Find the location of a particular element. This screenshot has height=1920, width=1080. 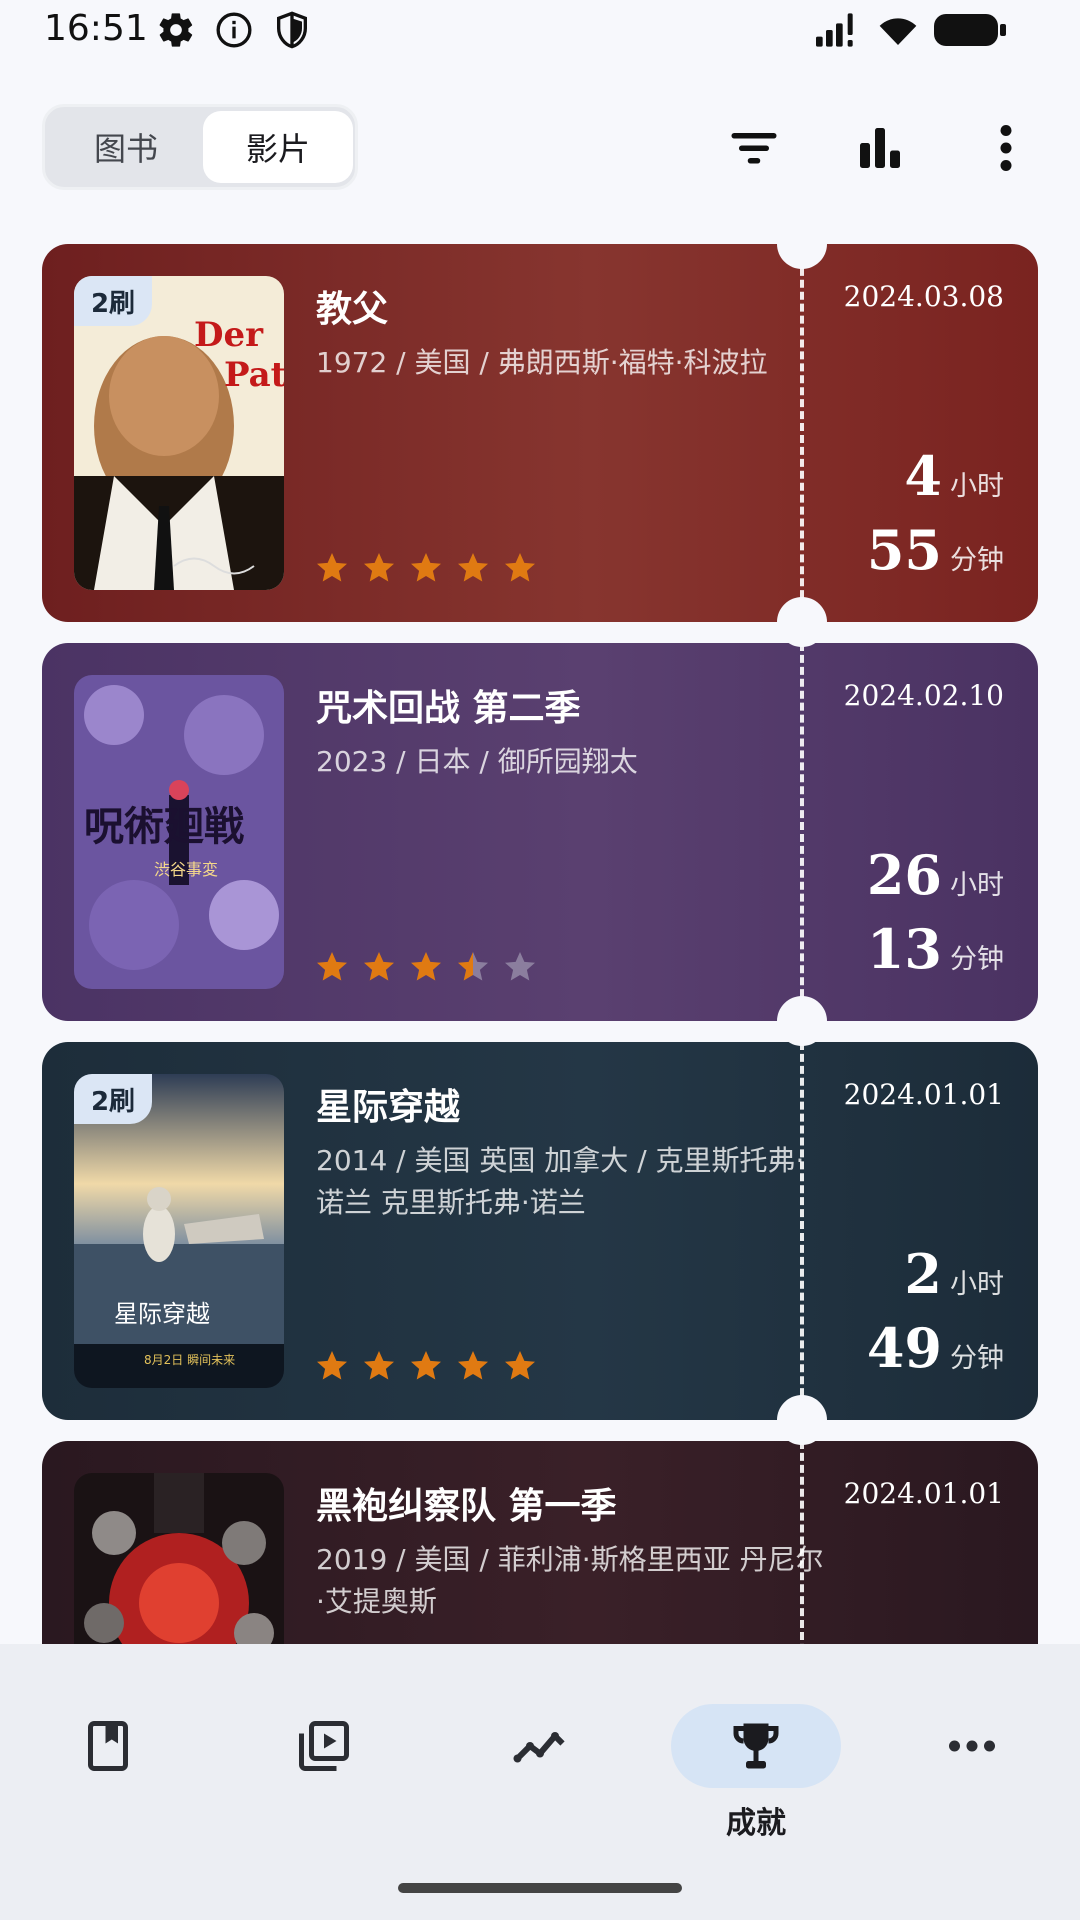

nav-label-achievements: 成就 is located at coordinates (756, 1823).